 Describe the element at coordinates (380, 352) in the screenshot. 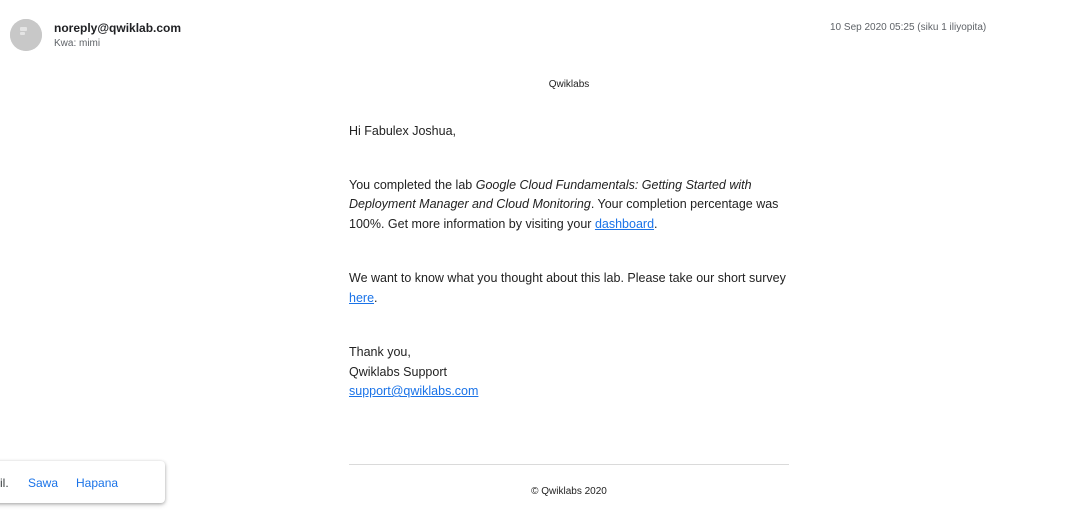

I see `signoff: Thank you,` at that location.